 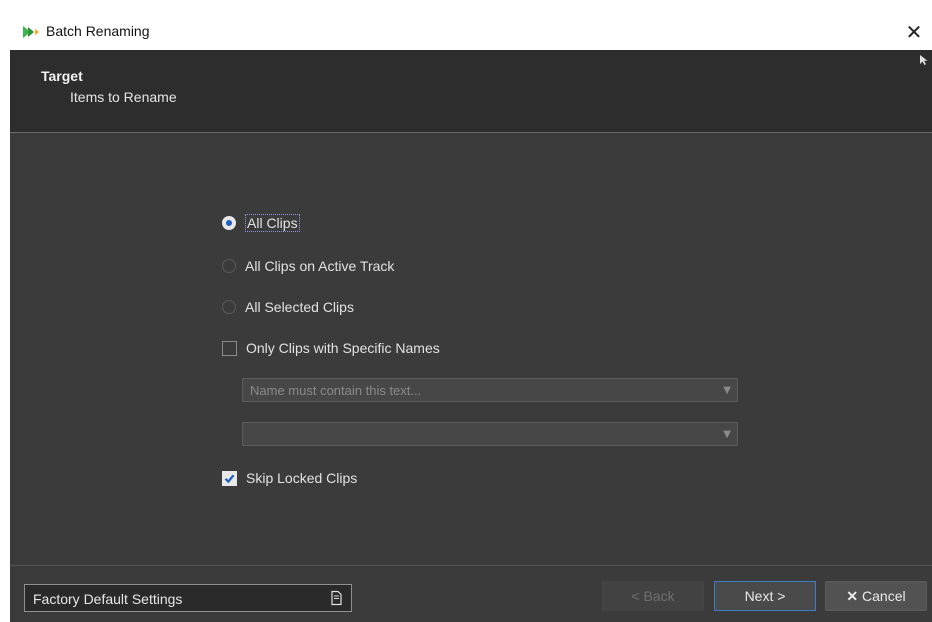 What do you see at coordinates (471, 565) in the screenshot?
I see `footer-divider` at bounding box center [471, 565].